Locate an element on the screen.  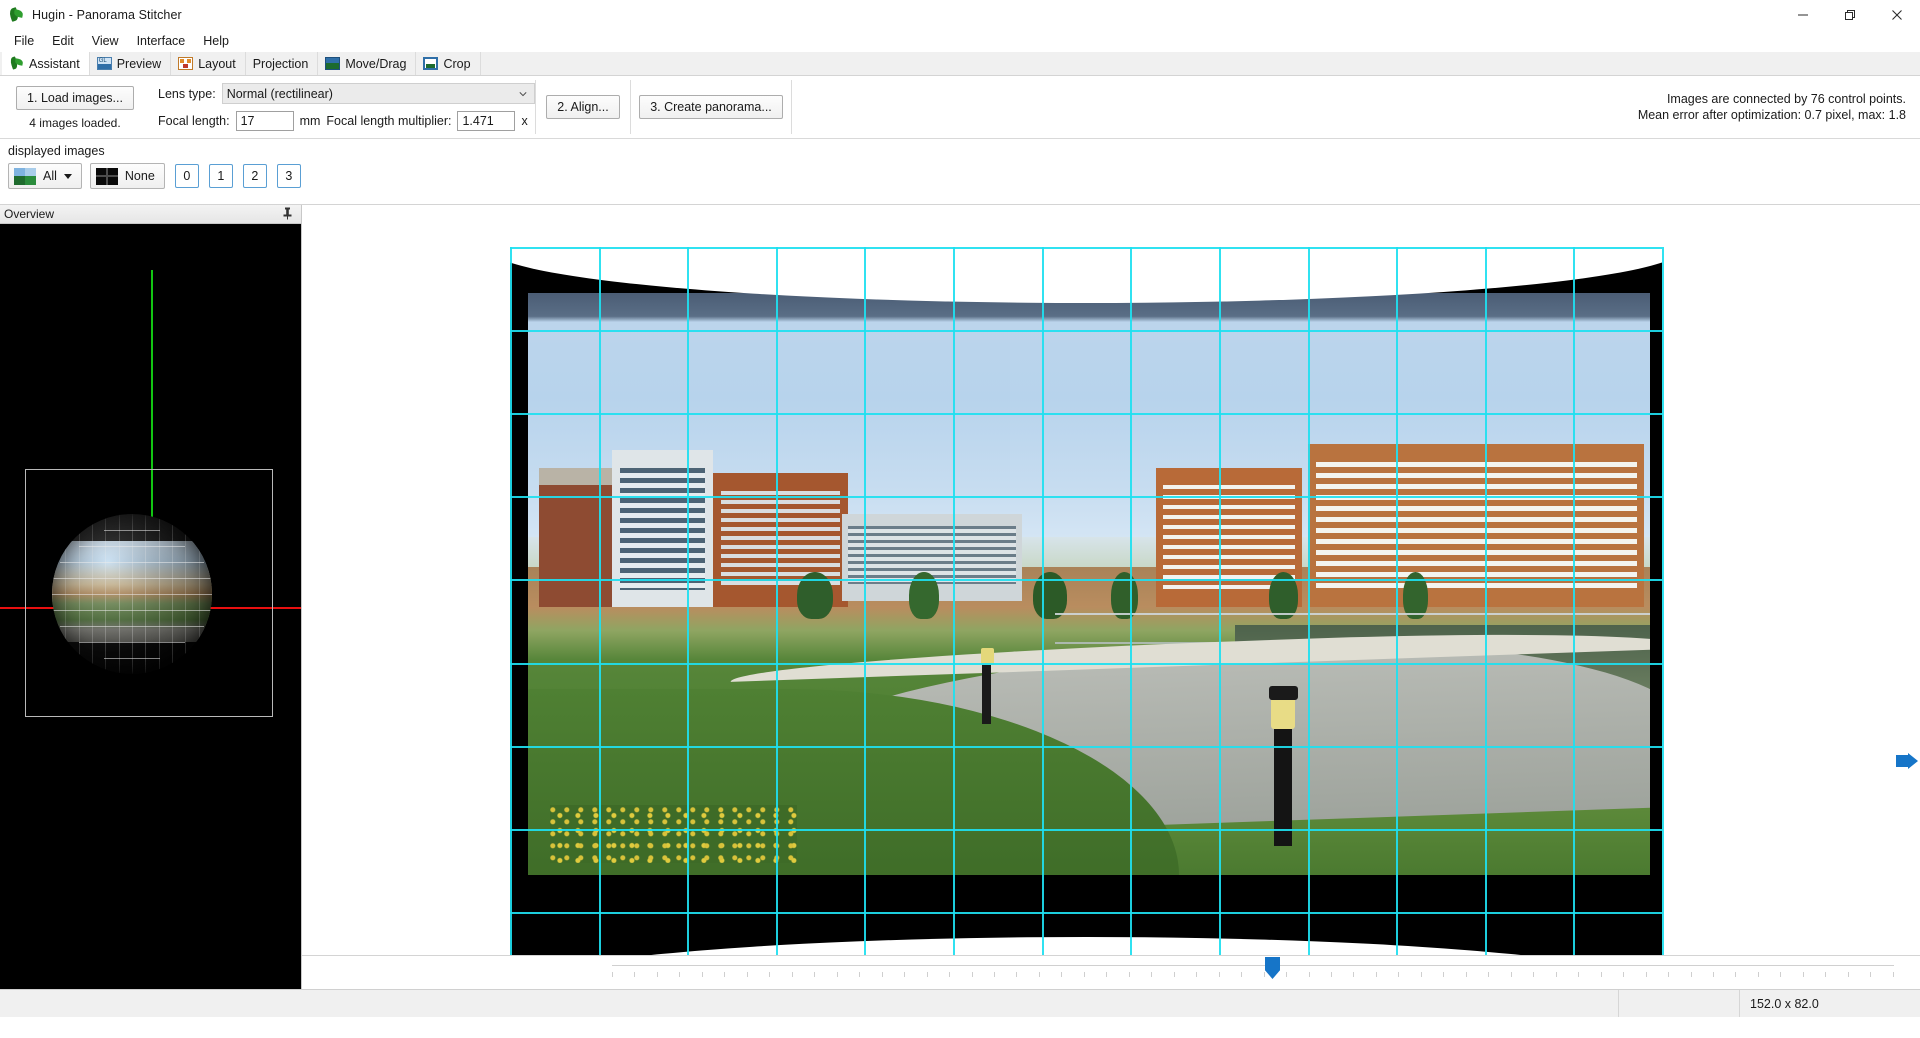
pin-icon is located at coordinates (287, 215).